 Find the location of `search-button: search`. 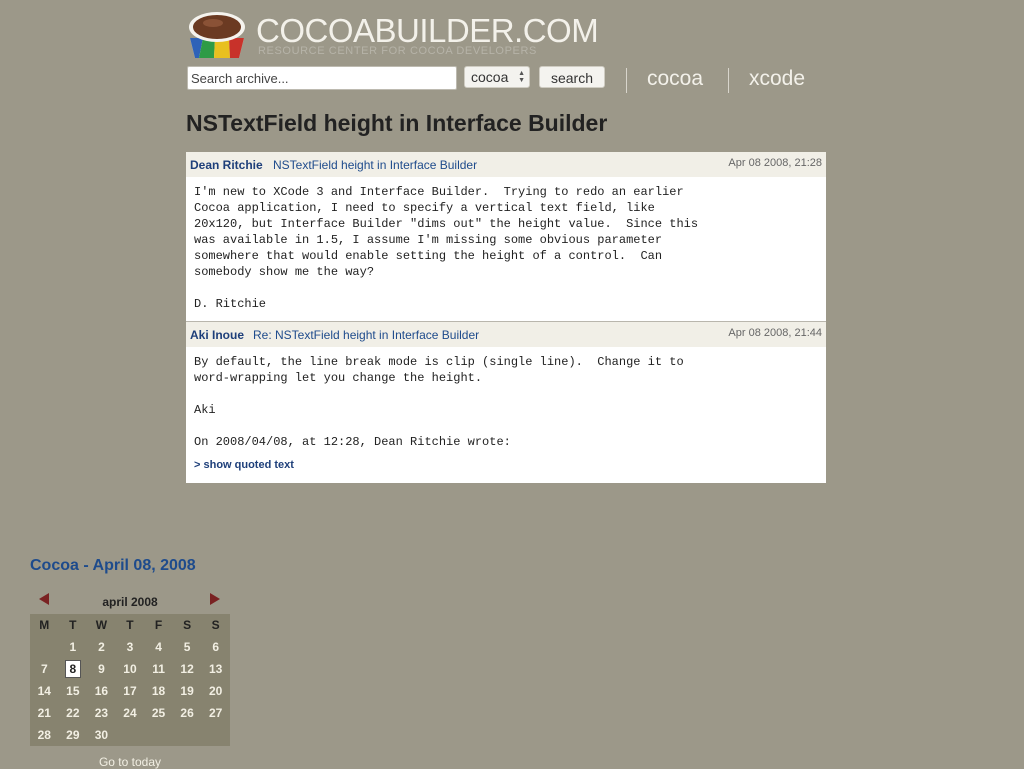

search-button: search is located at coordinates (572, 77).